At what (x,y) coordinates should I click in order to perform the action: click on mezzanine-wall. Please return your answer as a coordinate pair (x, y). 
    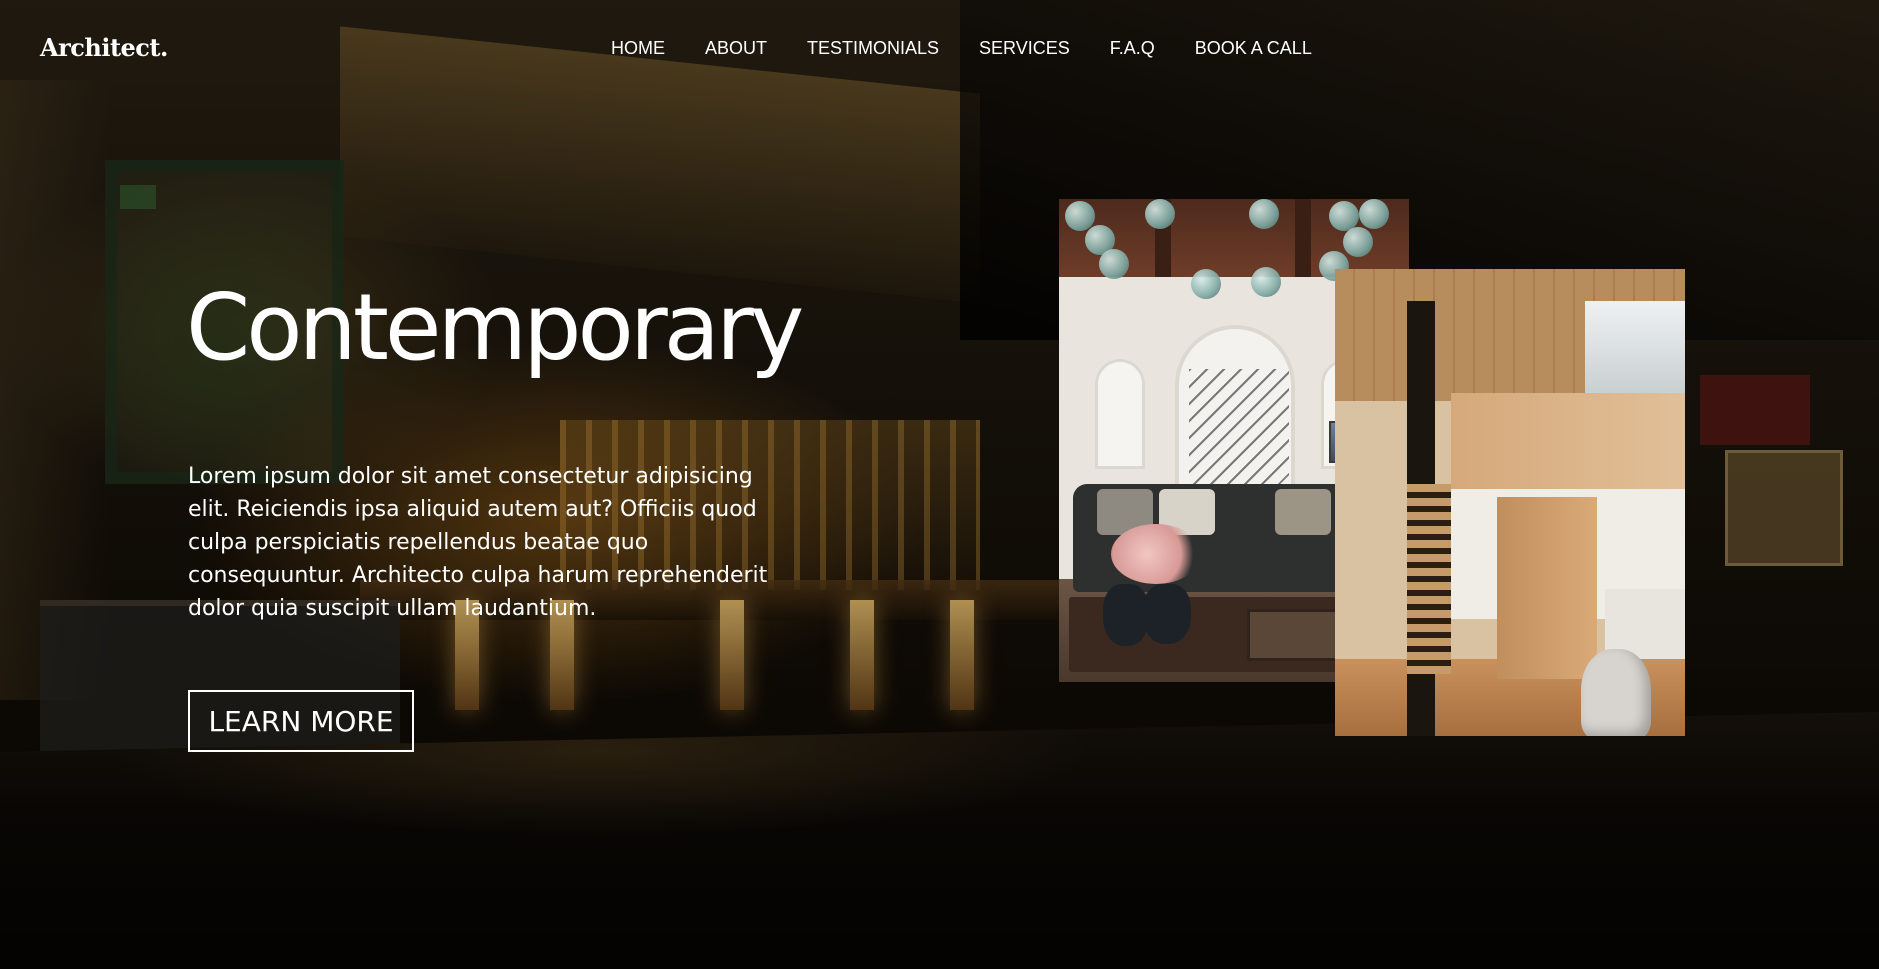
    Looking at the image, I should click on (1568, 441).